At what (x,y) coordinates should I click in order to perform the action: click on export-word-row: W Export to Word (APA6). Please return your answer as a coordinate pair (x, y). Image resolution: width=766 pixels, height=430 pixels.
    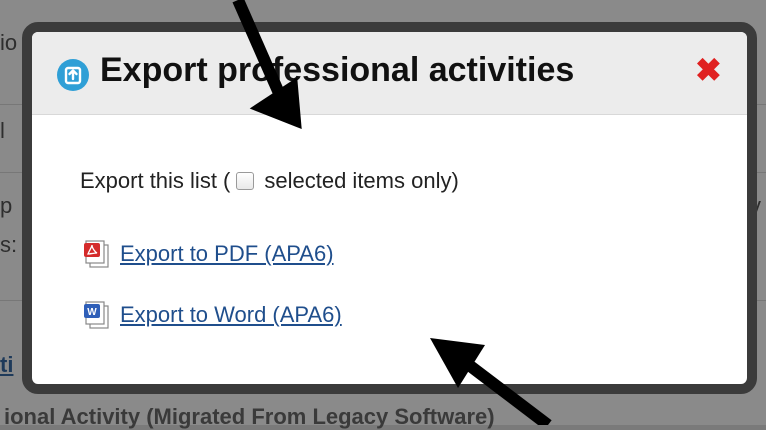
    Looking at the image, I should click on (211, 315).